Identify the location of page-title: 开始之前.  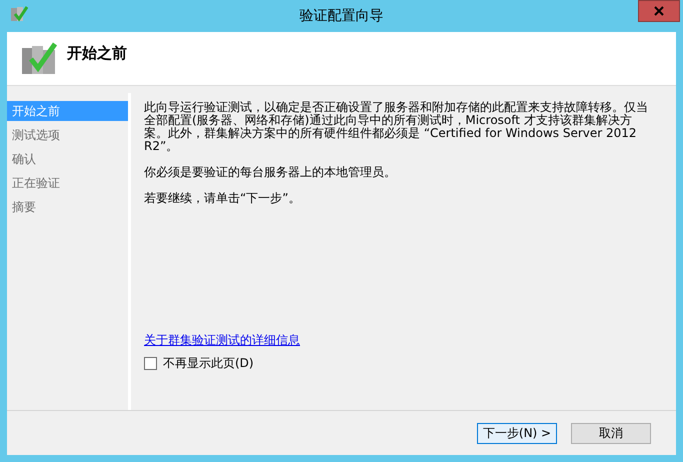
(97, 53).